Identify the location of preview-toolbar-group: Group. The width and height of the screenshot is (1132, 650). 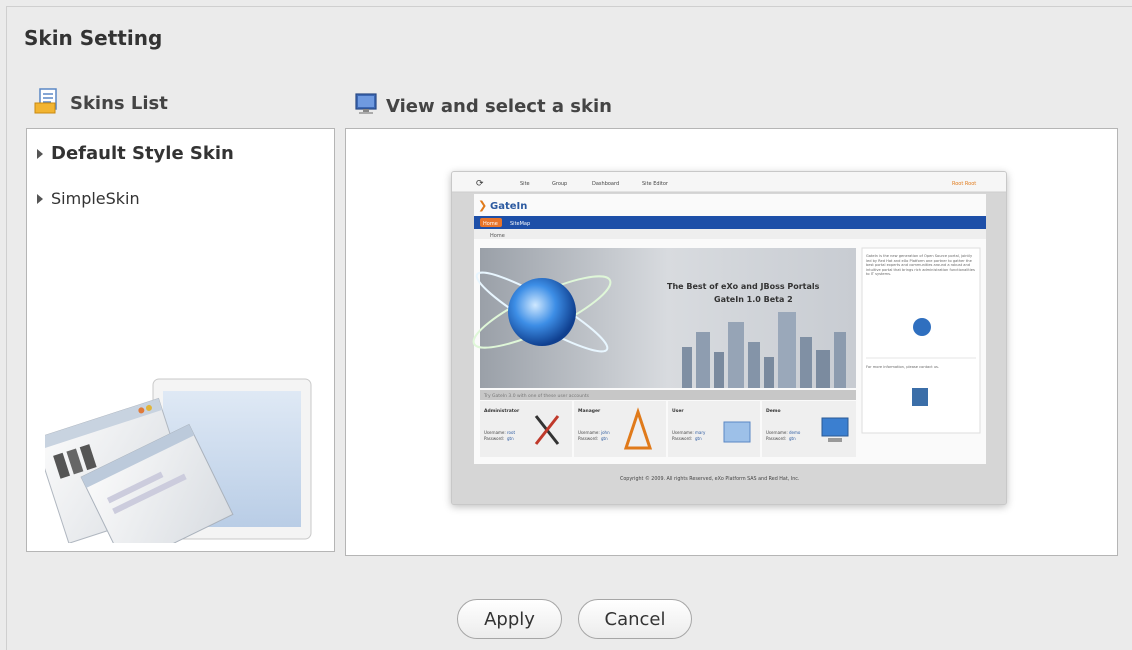
(559, 184).